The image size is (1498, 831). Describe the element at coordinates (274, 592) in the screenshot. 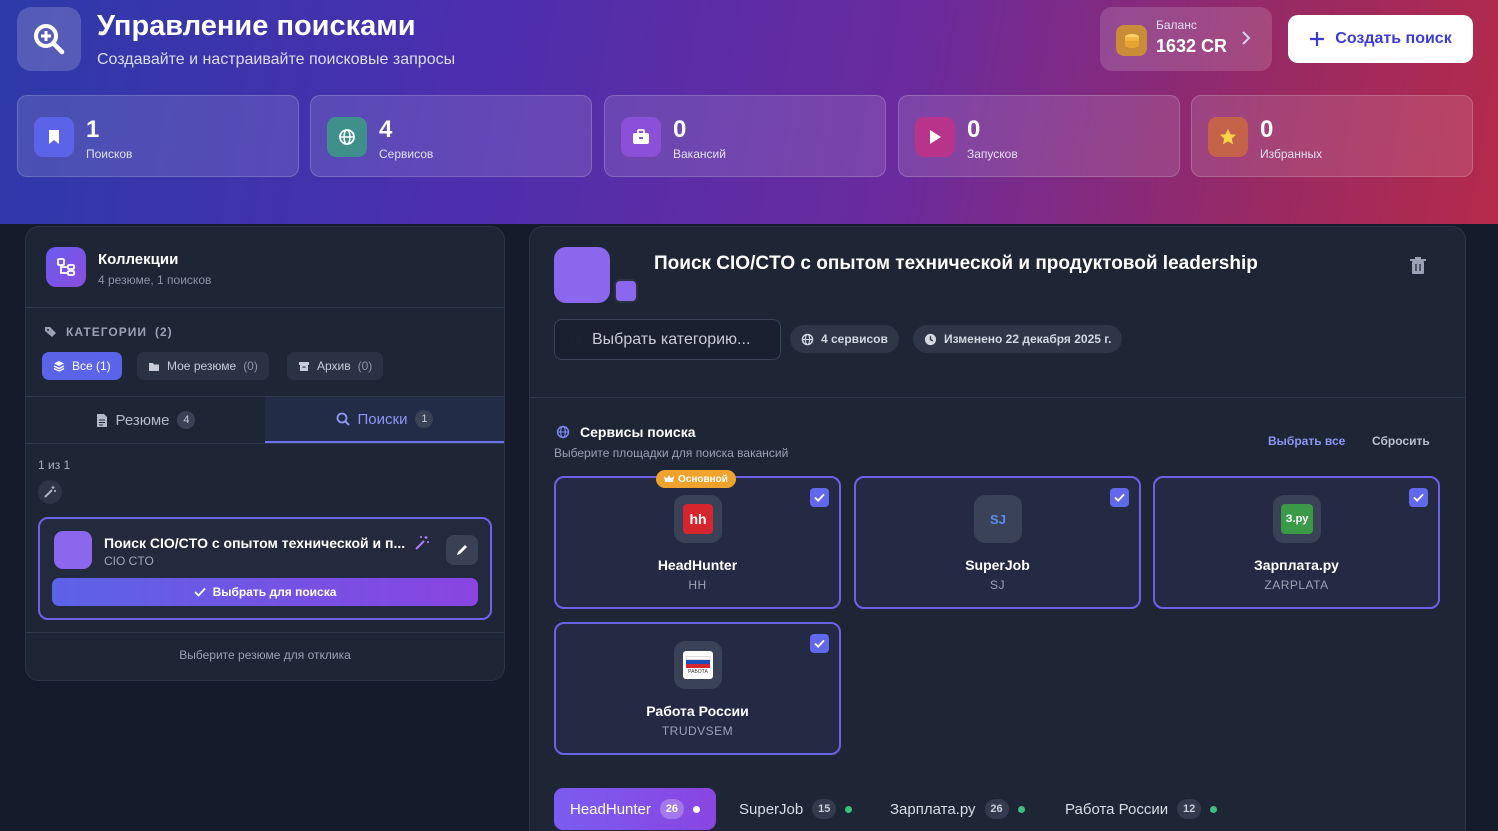

I see `select-label: Выбрать для поиска` at that location.